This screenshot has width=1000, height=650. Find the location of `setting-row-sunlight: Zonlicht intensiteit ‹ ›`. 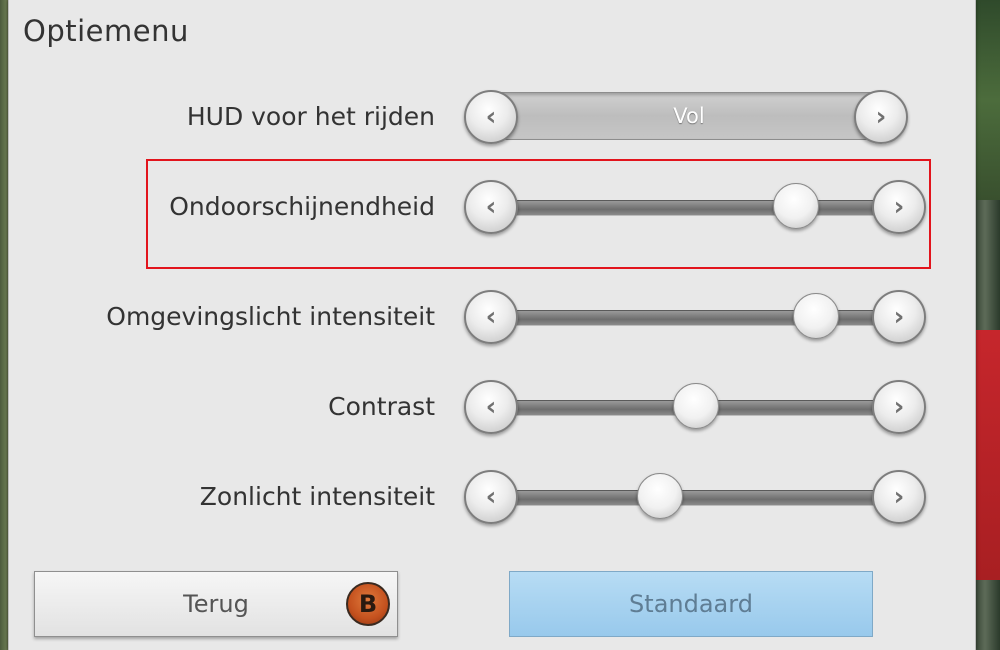

setting-row-sunlight: Zonlicht intensiteit ‹ › is located at coordinates (492, 503).